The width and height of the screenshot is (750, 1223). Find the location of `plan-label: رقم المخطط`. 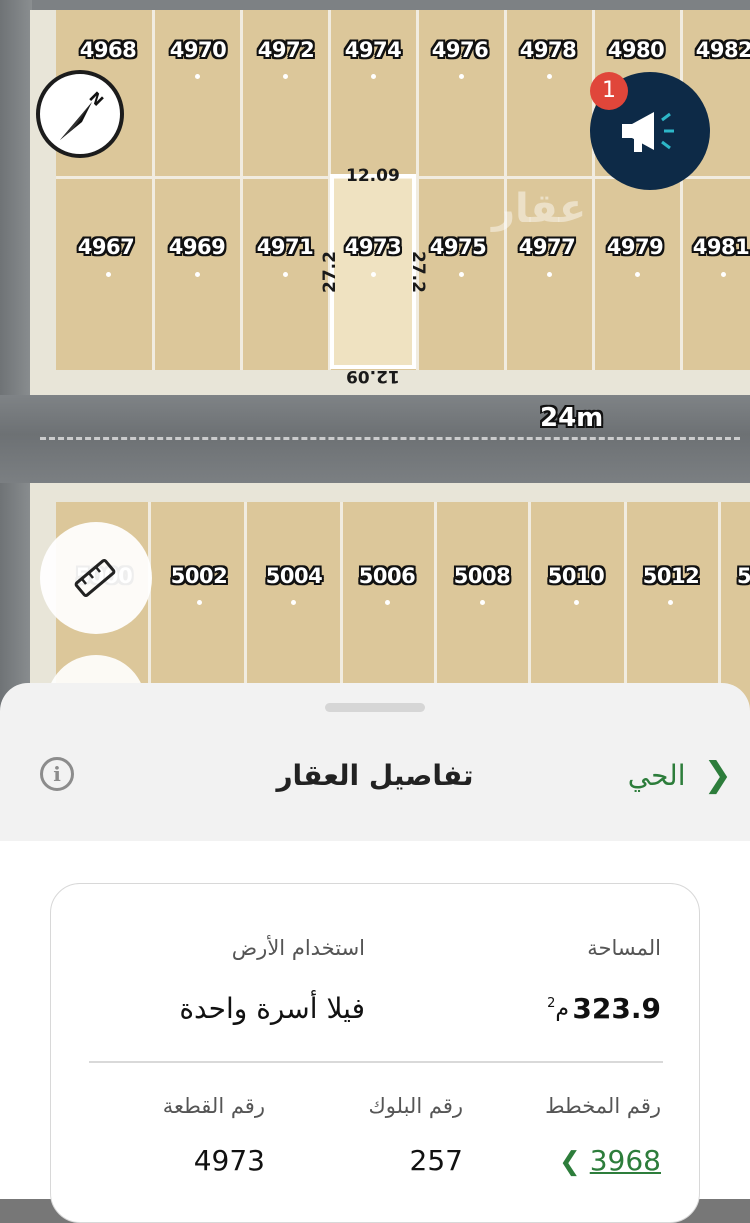

plan-label: رقم المخطط is located at coordinates (603, 1106).